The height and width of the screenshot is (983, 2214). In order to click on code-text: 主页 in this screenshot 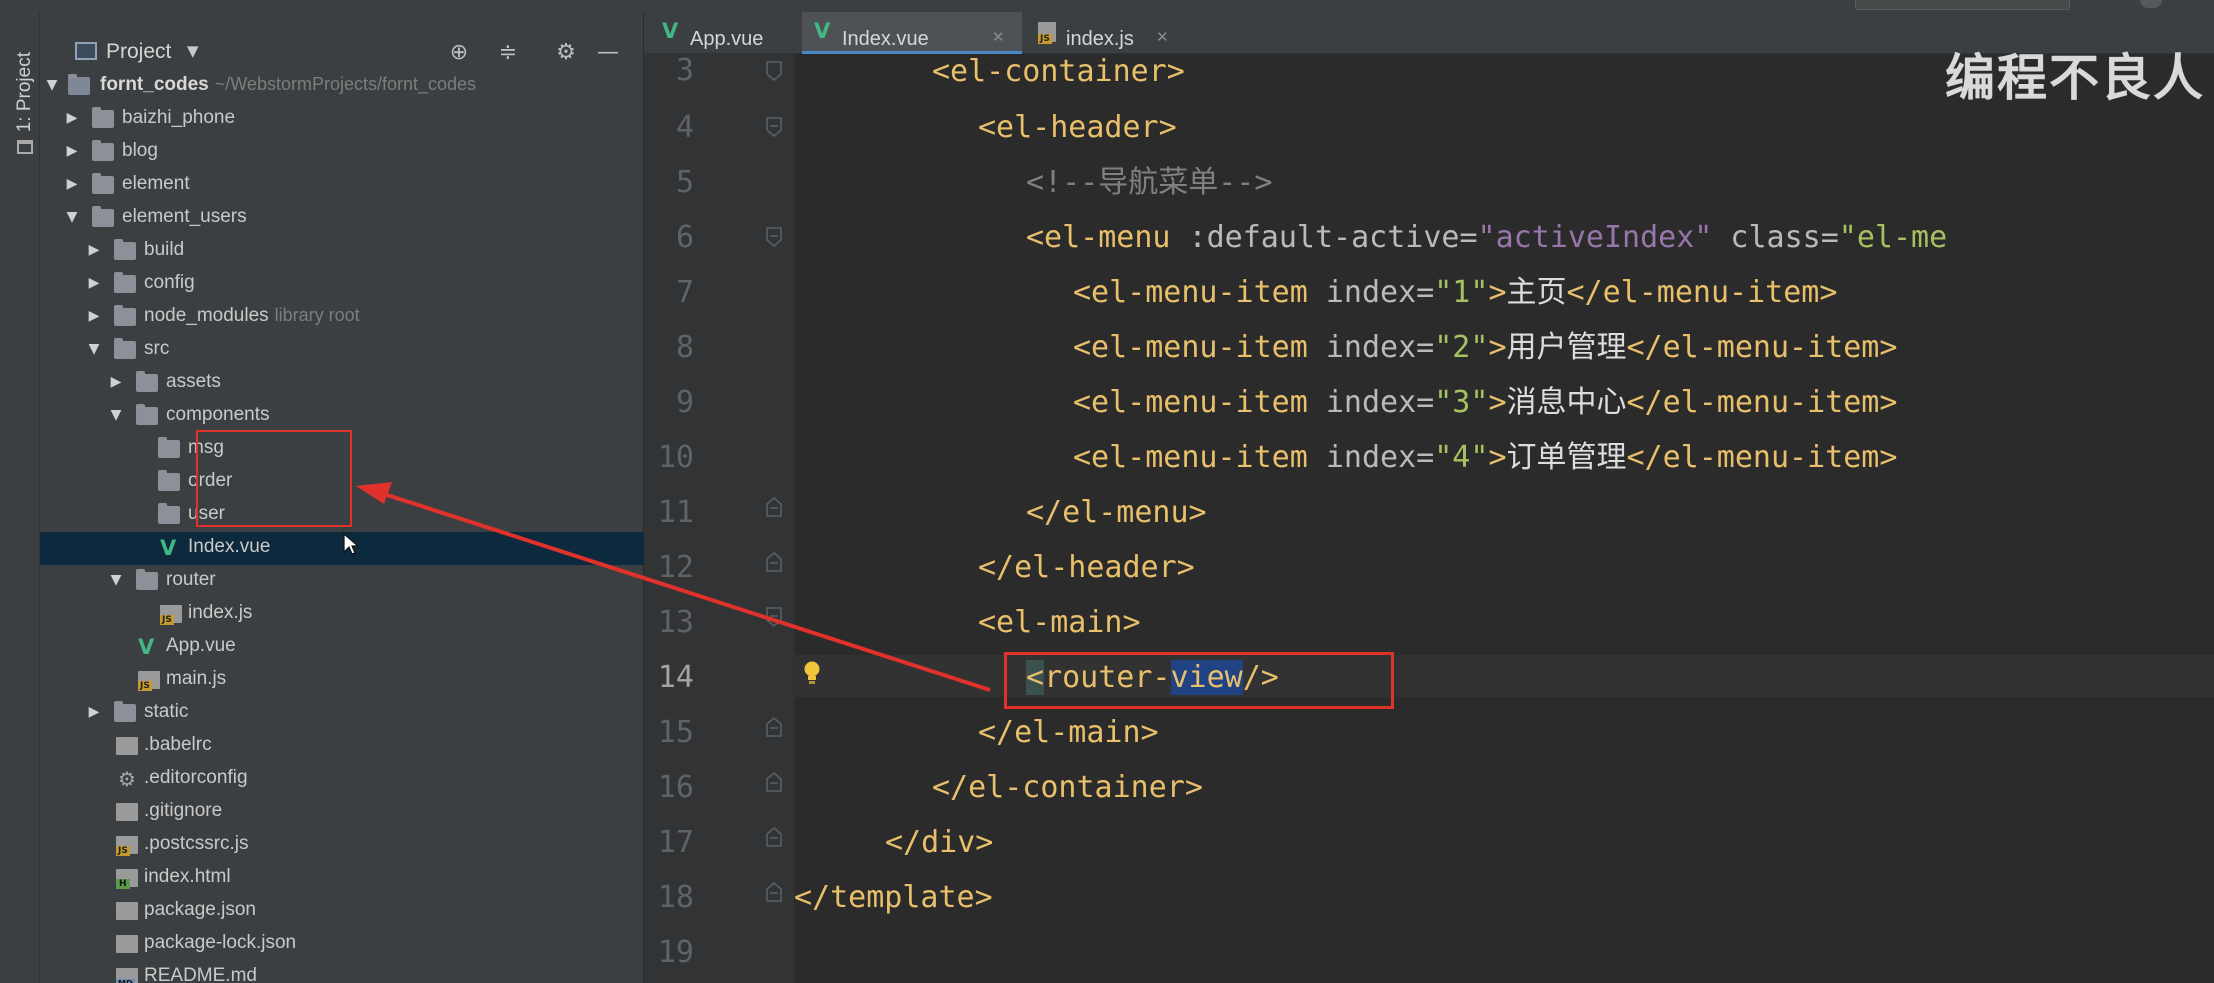, I will do `click(1536, 292)`.